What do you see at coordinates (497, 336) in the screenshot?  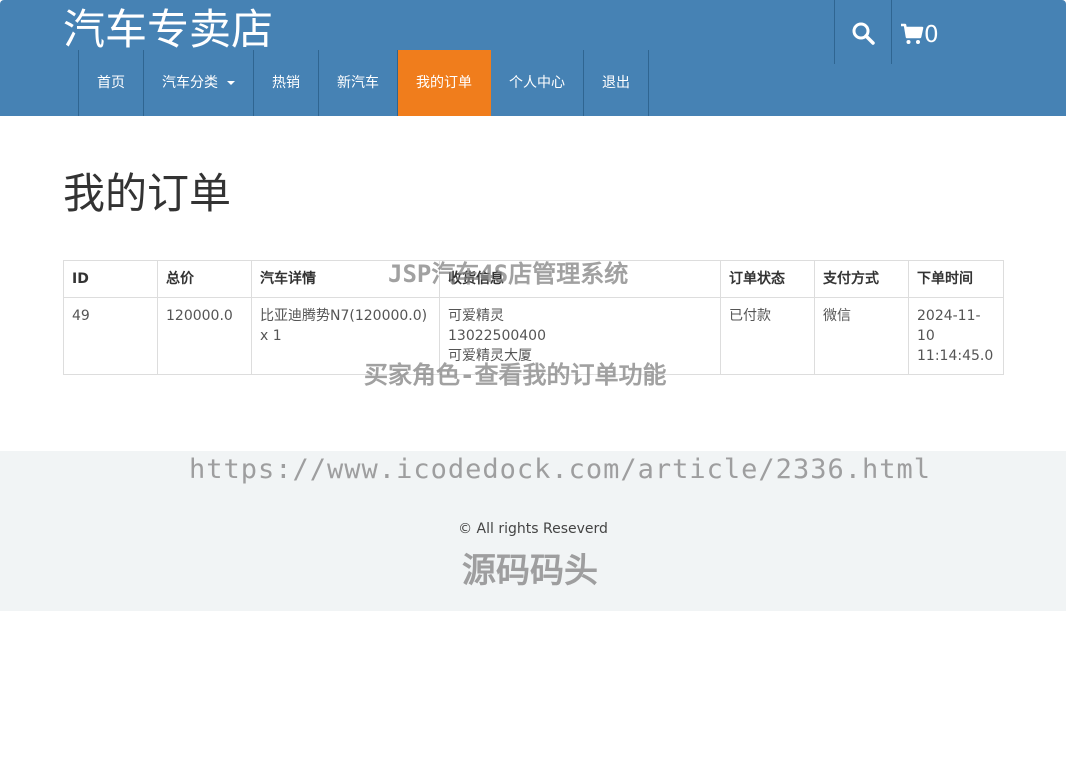 I see `shipping-phone: 13022500400` at bounding box center [497, 336].